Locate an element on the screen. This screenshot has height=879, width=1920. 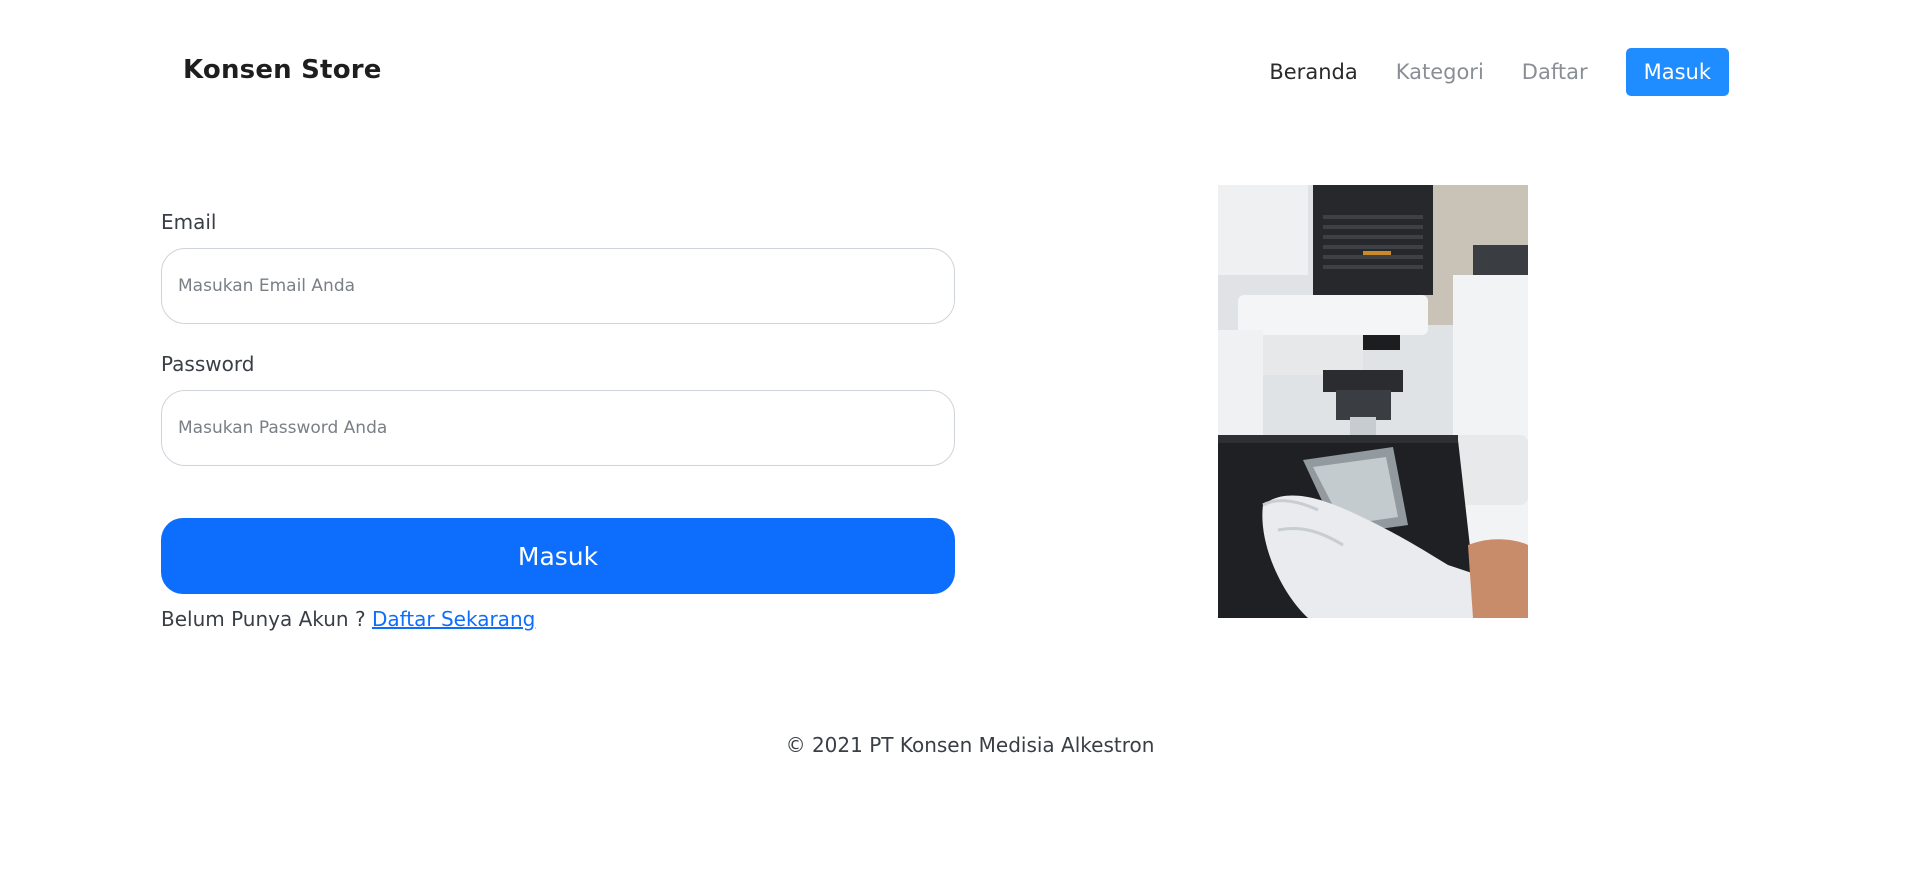
register-link: Daftar Sekarang is located at coordinates (453, 619).